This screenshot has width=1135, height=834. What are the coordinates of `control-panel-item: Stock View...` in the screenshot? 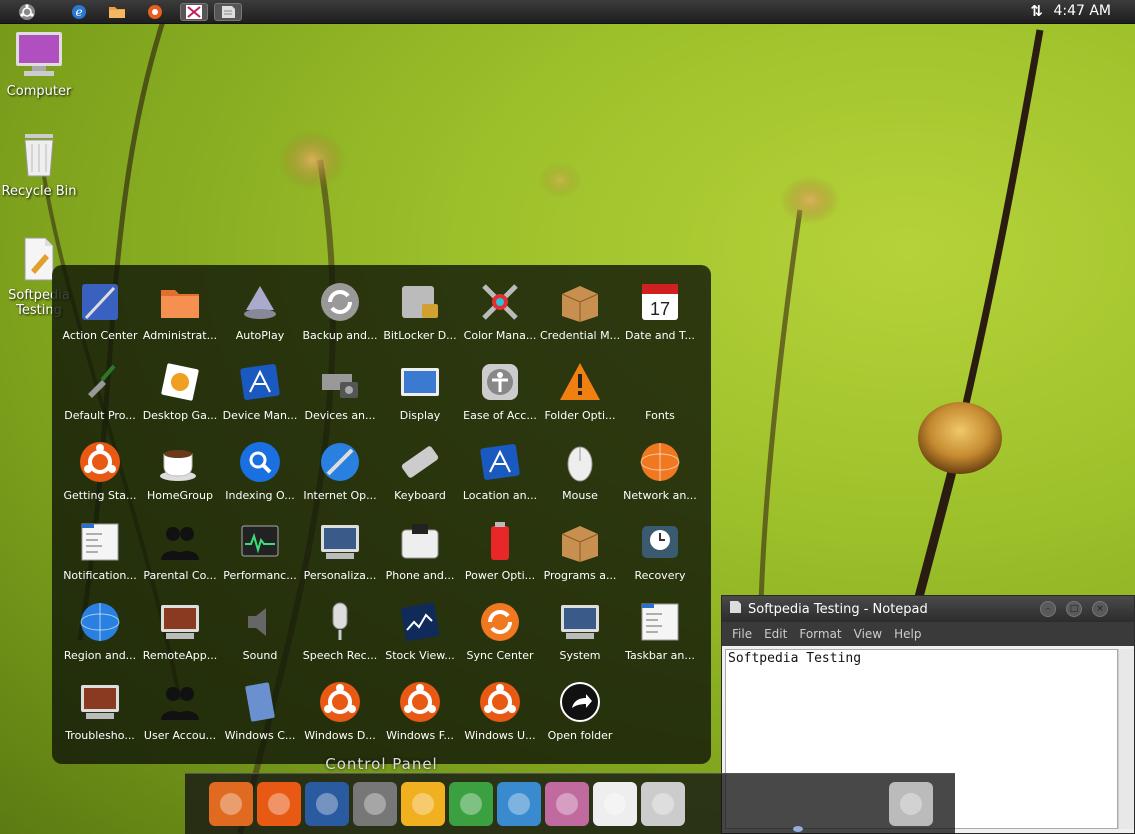 It's located at (420, 637).